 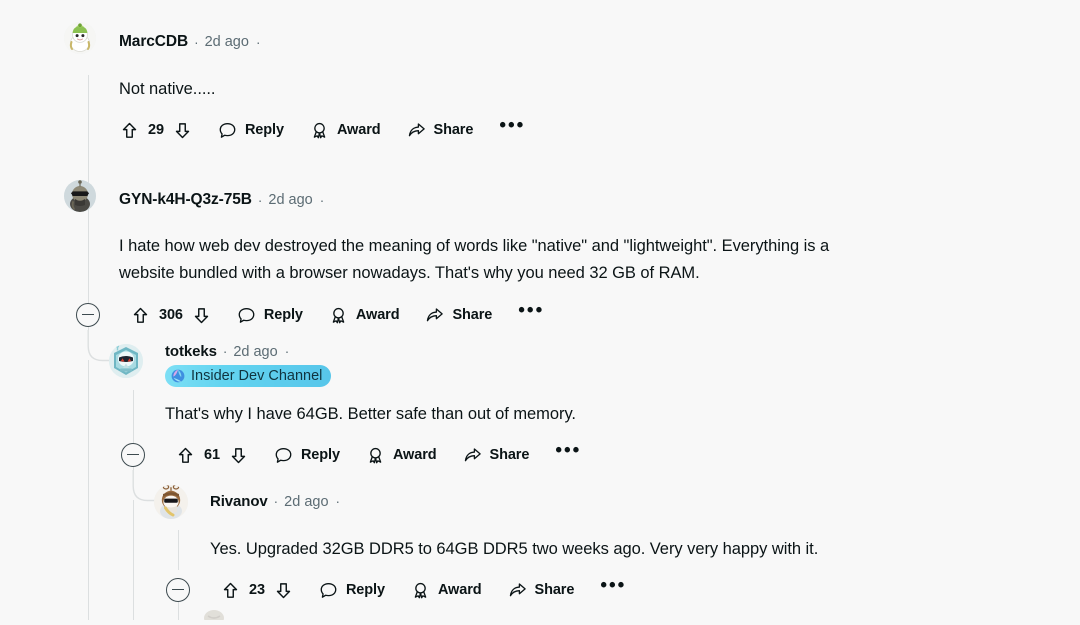 I want to click on insider-globe-icon, so click(x=178, y=376).